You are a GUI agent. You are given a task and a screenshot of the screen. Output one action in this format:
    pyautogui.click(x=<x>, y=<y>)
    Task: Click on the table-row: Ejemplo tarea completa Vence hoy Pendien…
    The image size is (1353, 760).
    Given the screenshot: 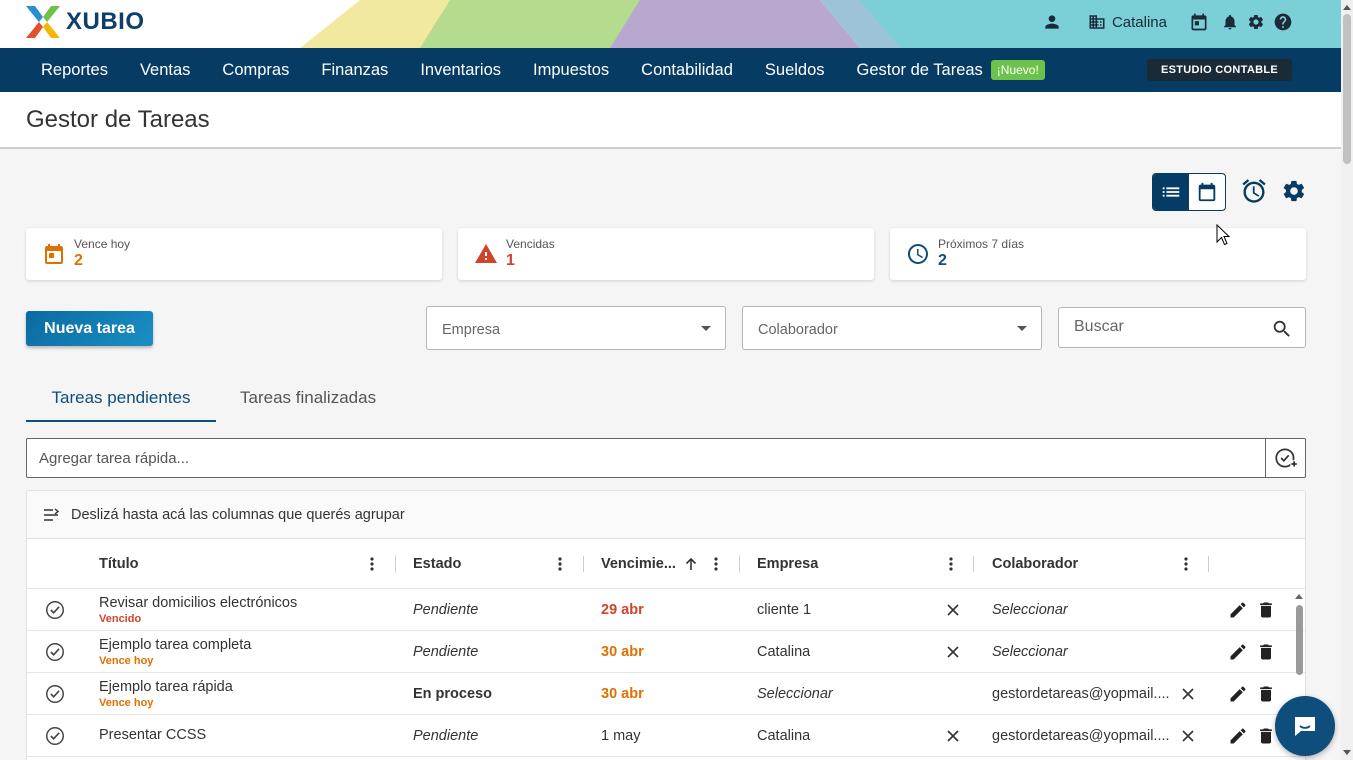 What is the action you would take?
    pyautogui.click(x=666, y=652)
    